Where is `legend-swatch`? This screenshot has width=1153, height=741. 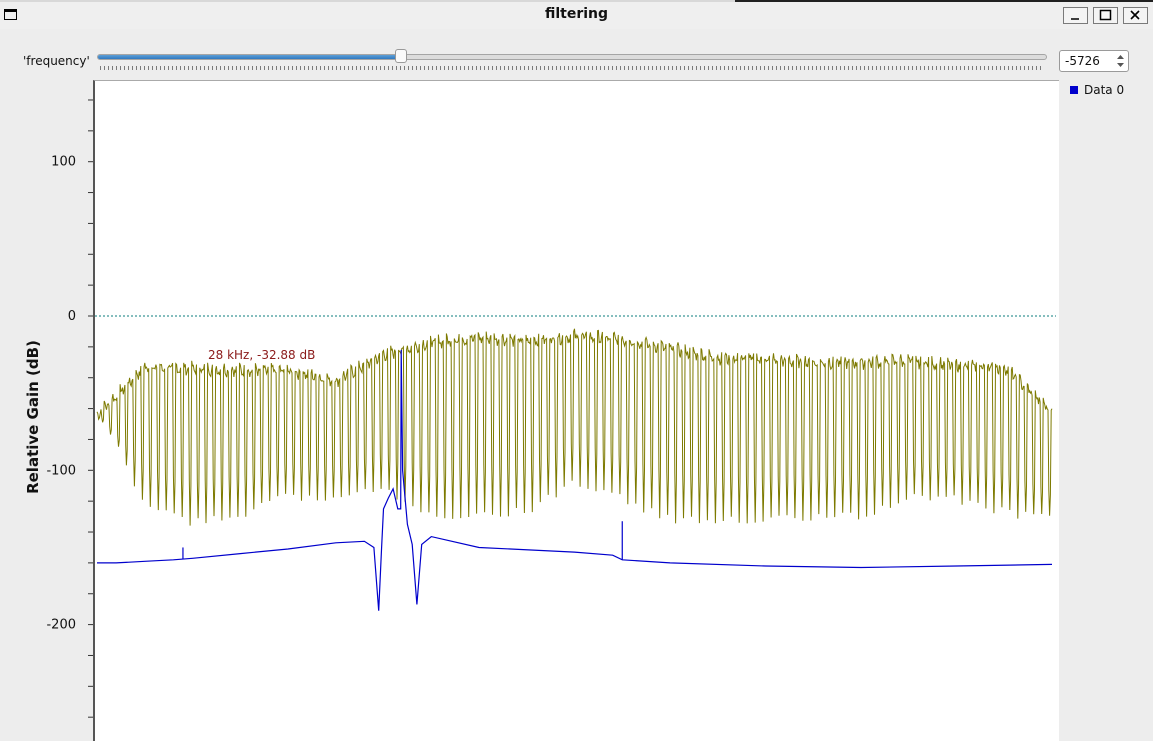 legend-swatch is located at coordinates (1074, 90).